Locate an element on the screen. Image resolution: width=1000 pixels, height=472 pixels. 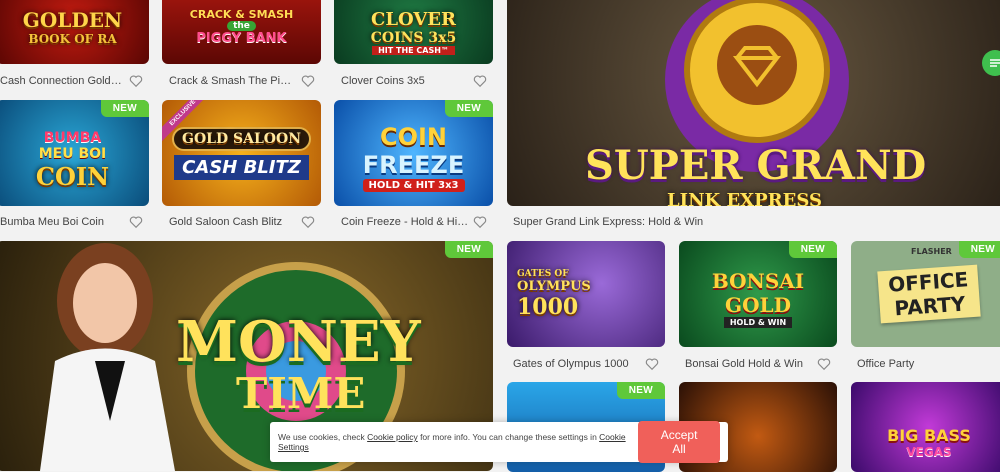
game-logo-text: BUMBA is located at coordinates (72, 137).